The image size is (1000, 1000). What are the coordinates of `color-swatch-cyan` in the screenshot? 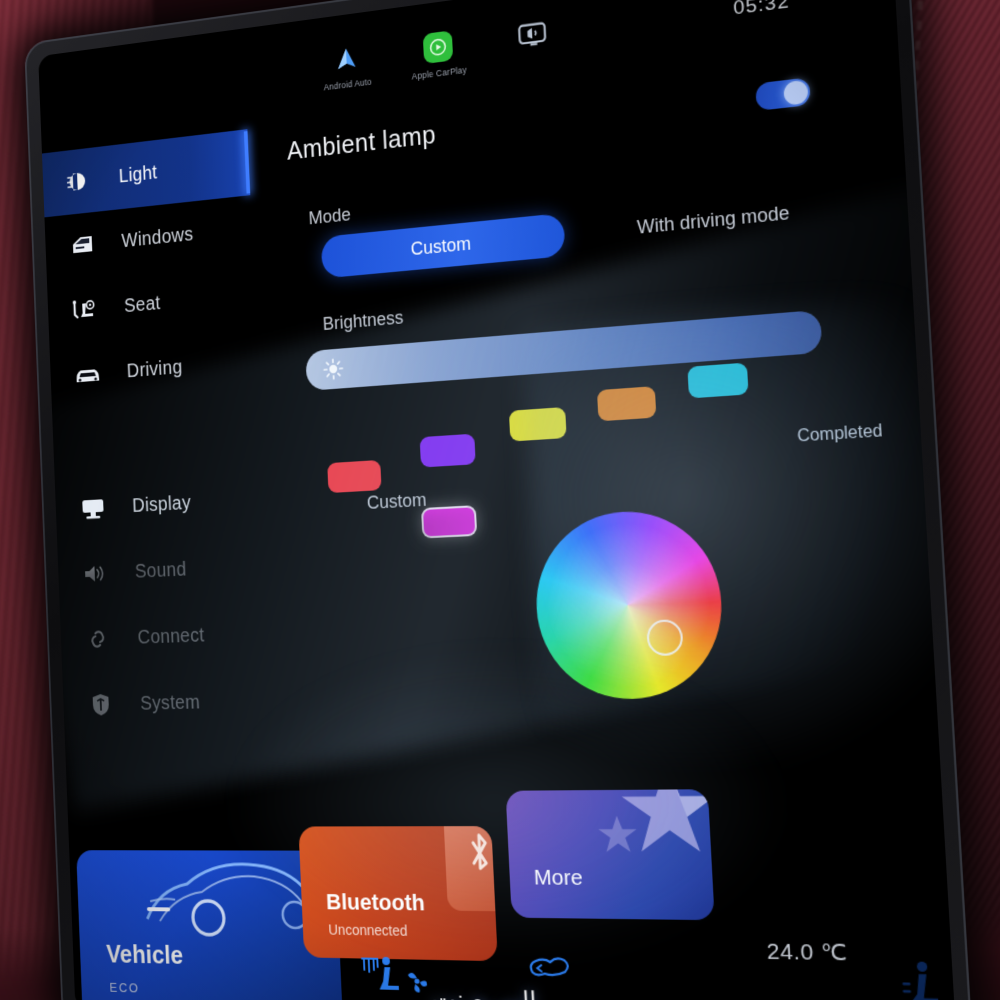 It's located at (718, 380).